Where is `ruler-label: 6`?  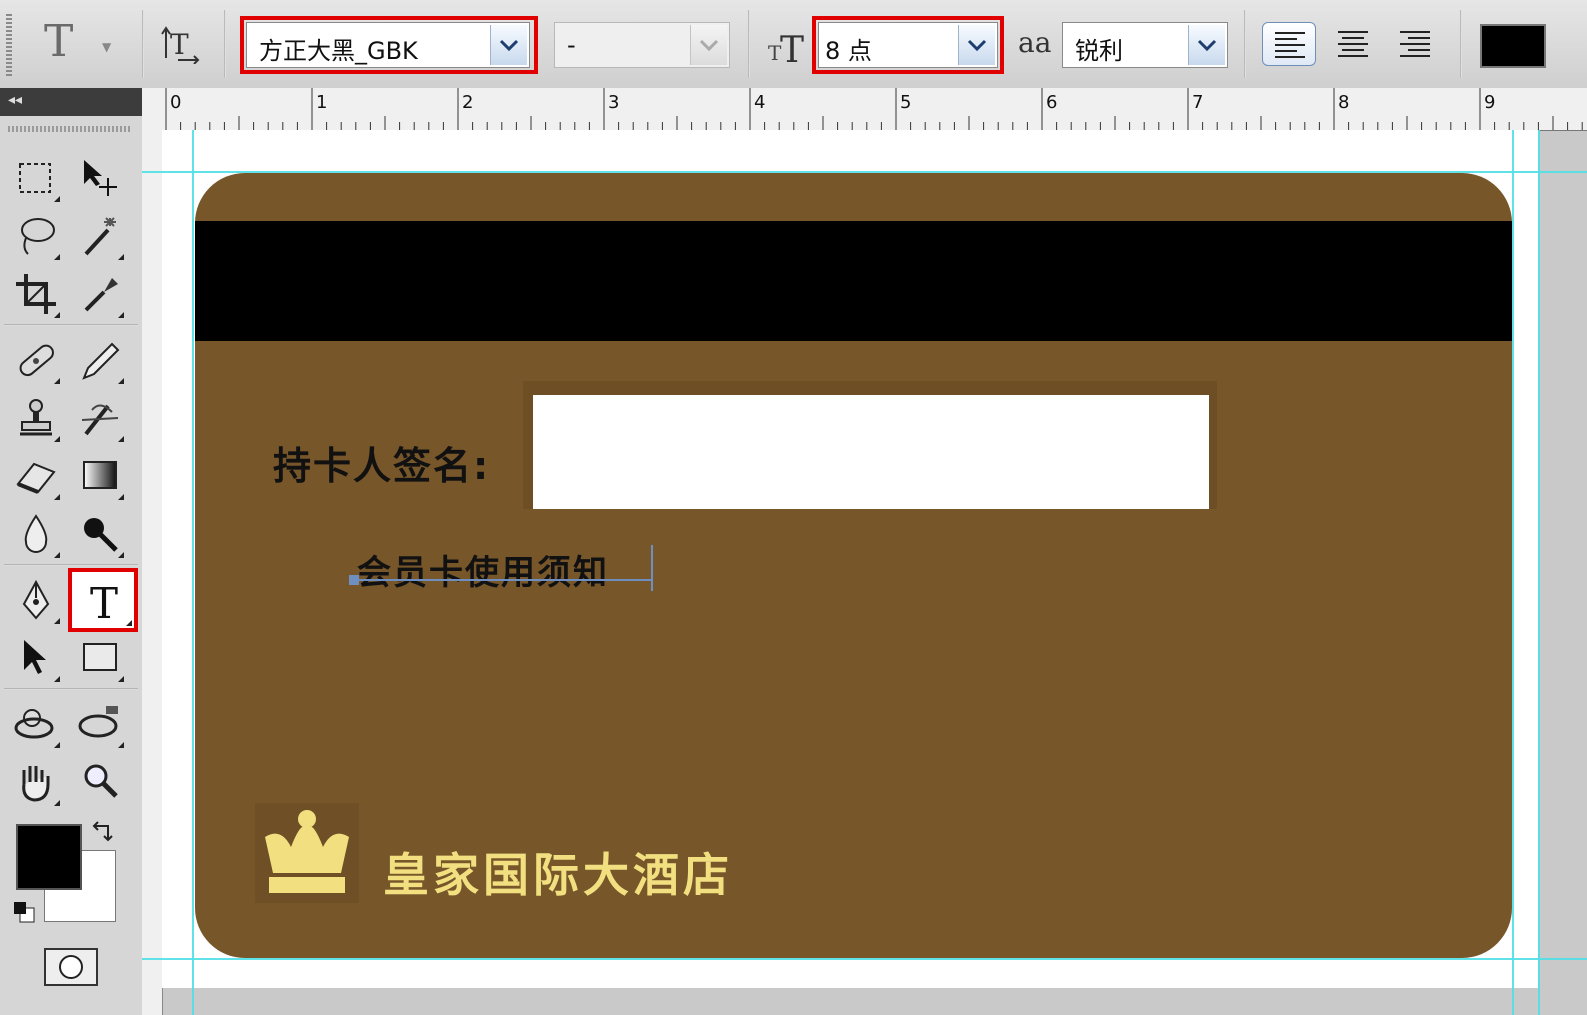 ruler-label: 6 is located at coordinates (1052, 102).